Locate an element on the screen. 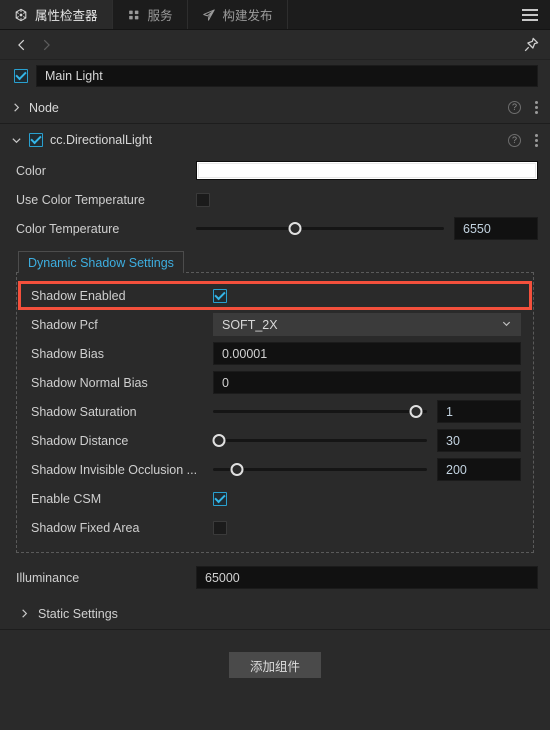  shadow-saturation-value: 1 is located at coordinates (449, 411).